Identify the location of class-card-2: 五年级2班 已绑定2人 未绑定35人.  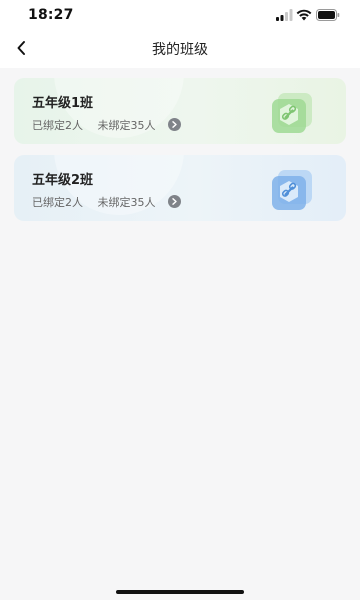
(180, 188).